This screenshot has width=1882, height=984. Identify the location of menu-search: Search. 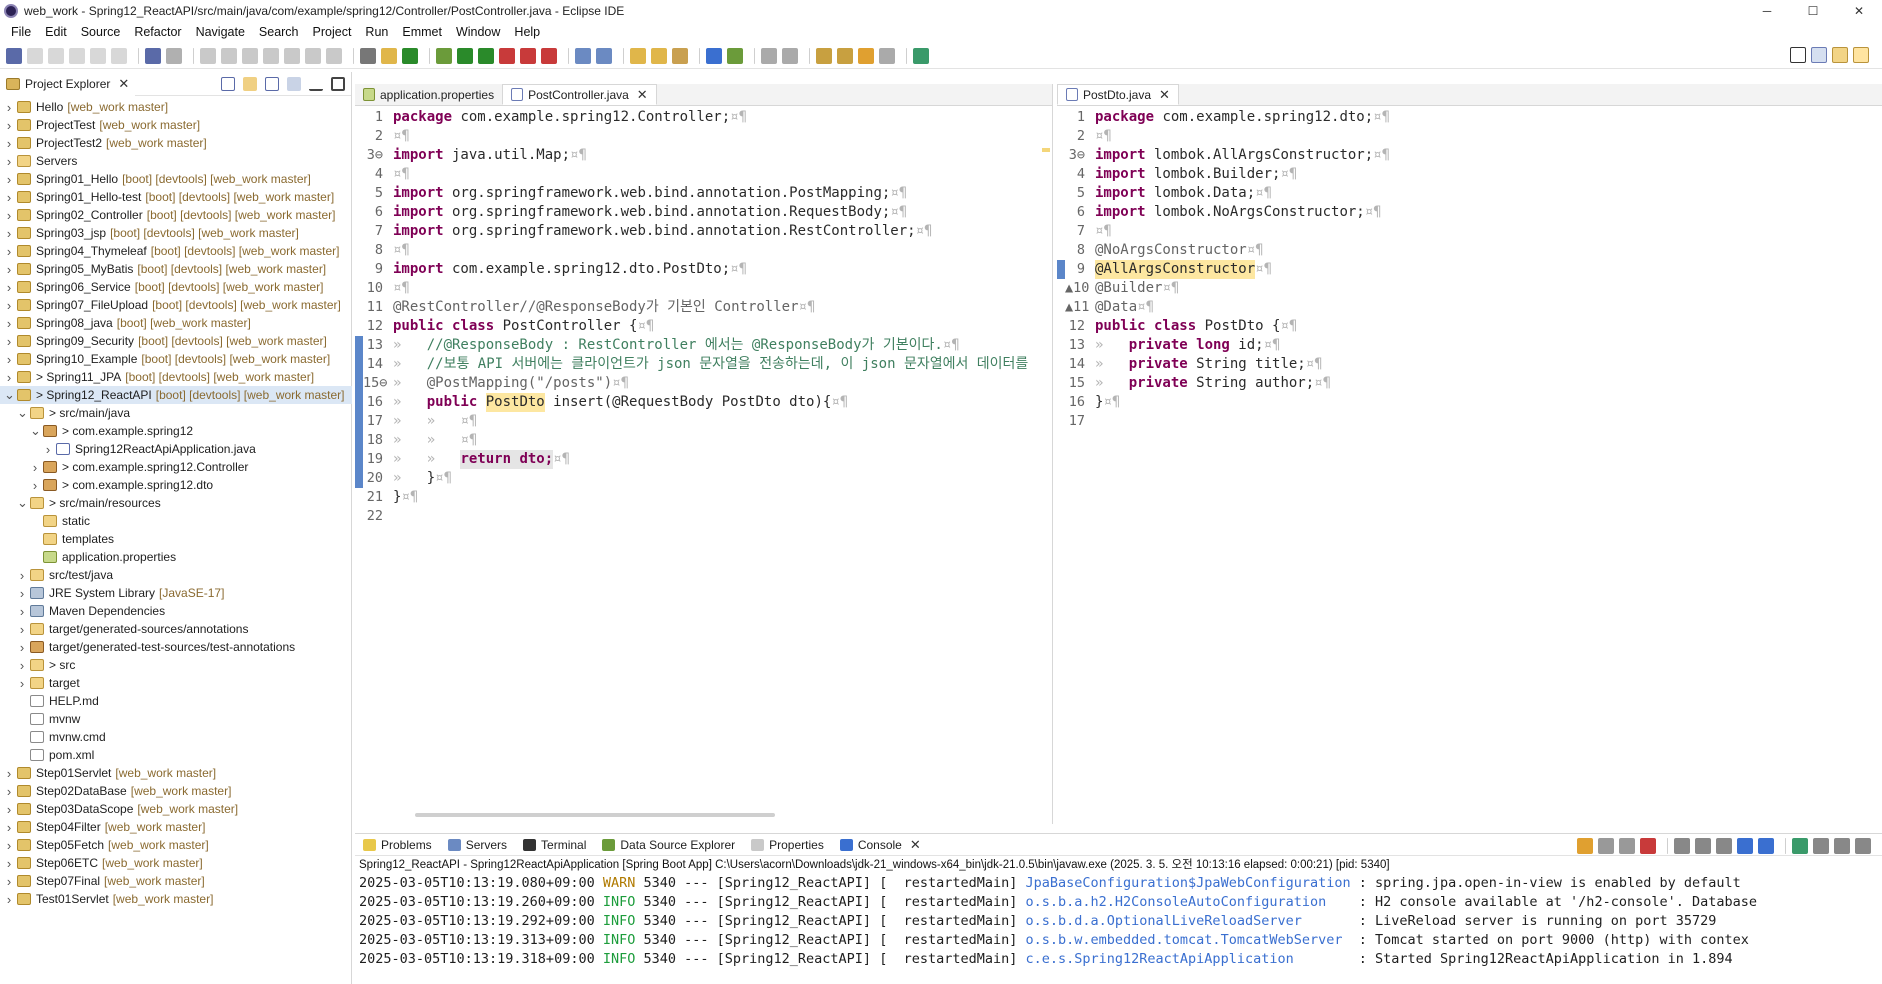
(279, 32).